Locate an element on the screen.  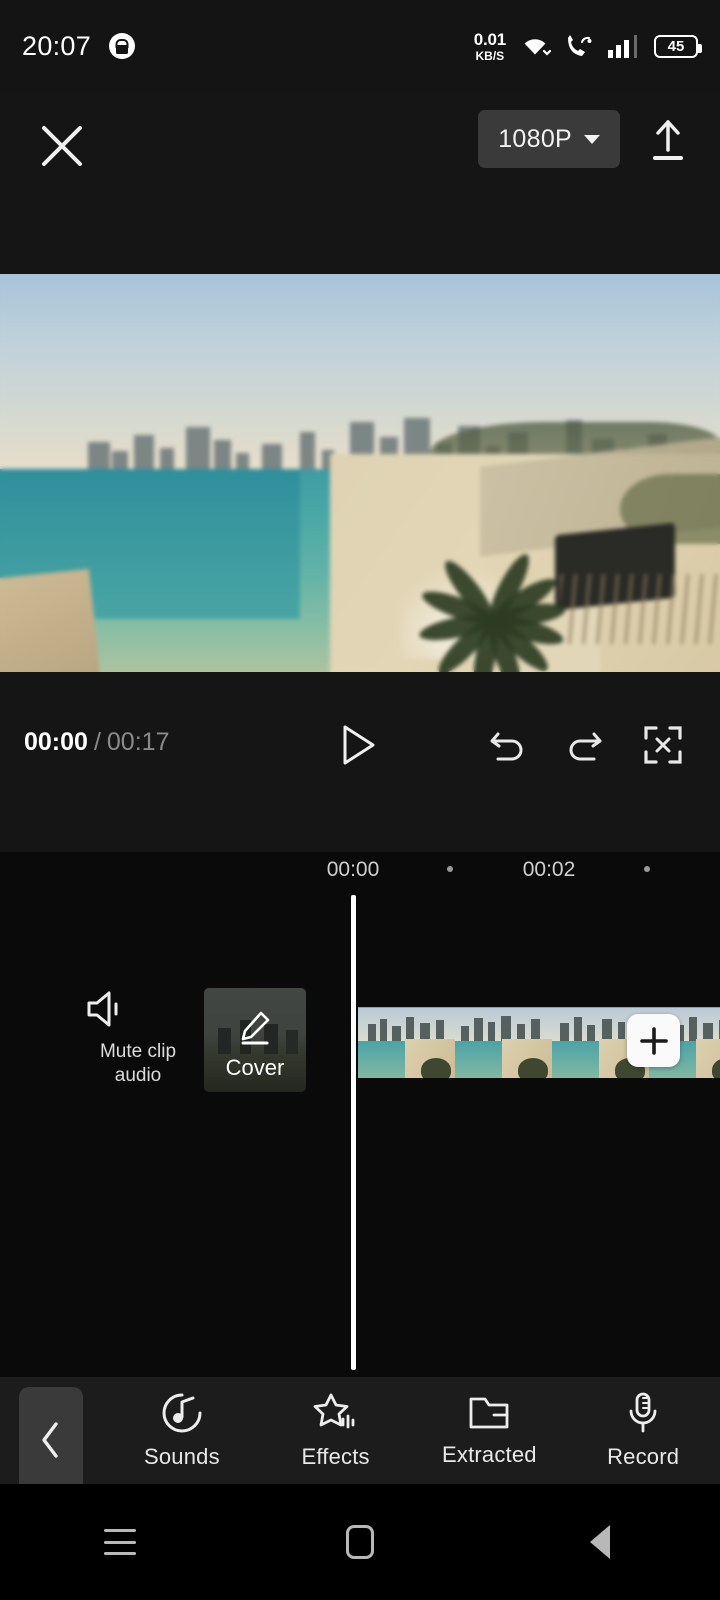
total-time: 00:17 is located at coordinates (138, 742).